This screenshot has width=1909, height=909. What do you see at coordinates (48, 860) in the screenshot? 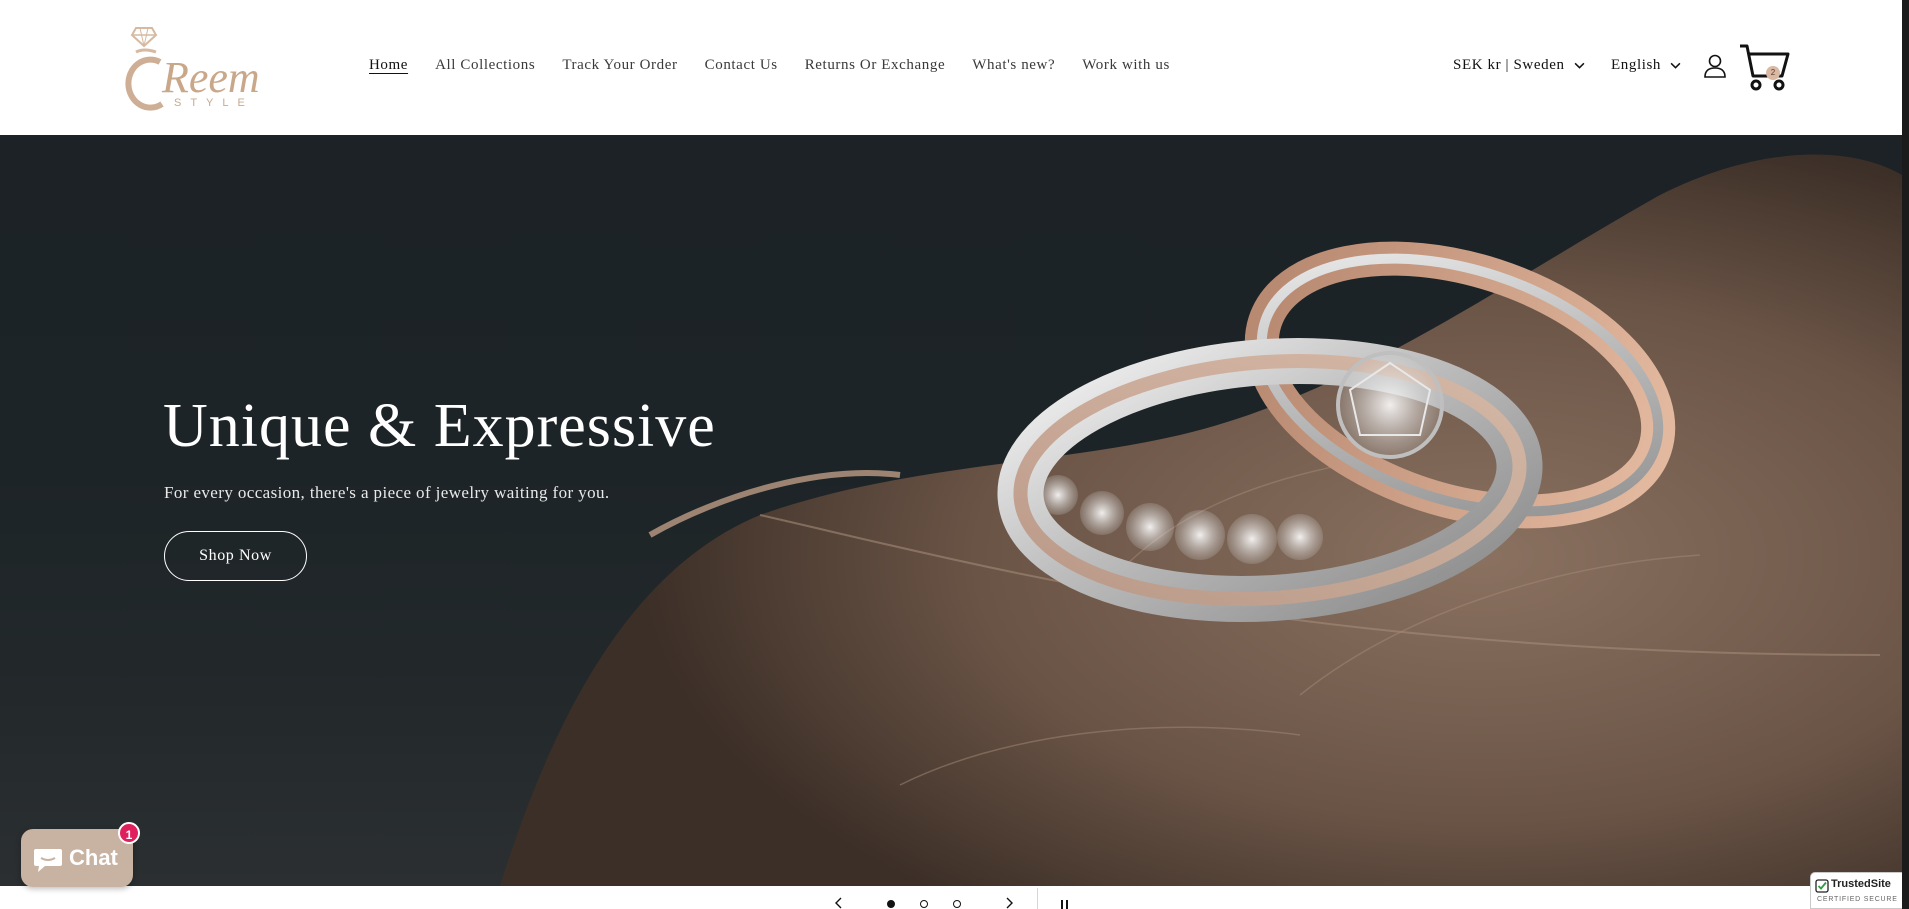
I see `chat-bubble-icon` at bounding box center [48, 860].